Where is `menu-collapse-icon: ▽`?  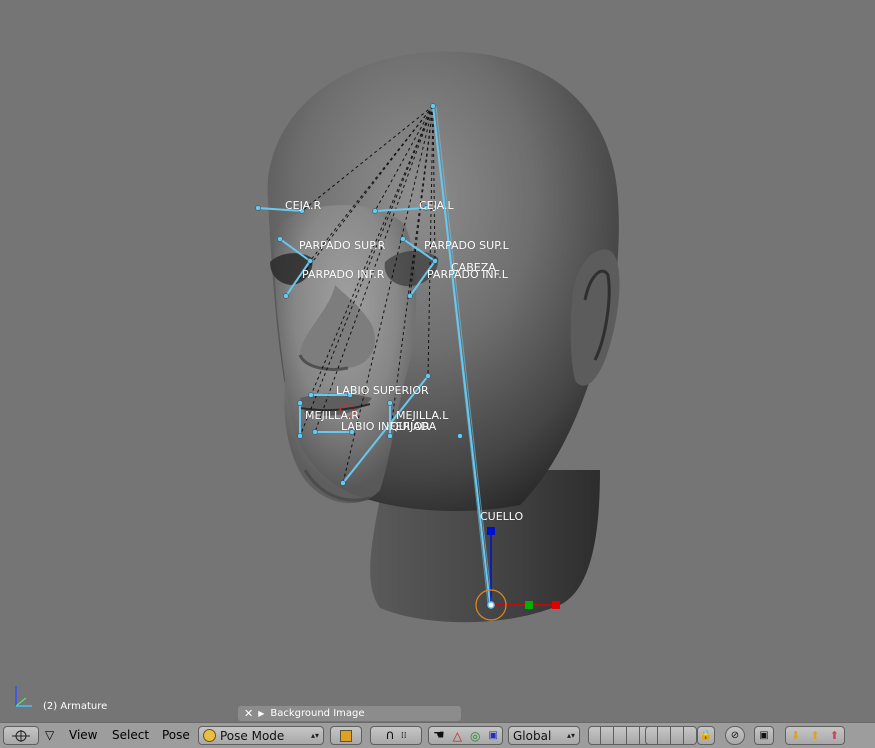 menu-collapse-icon: ▽ is located at coordinates (49, 735).